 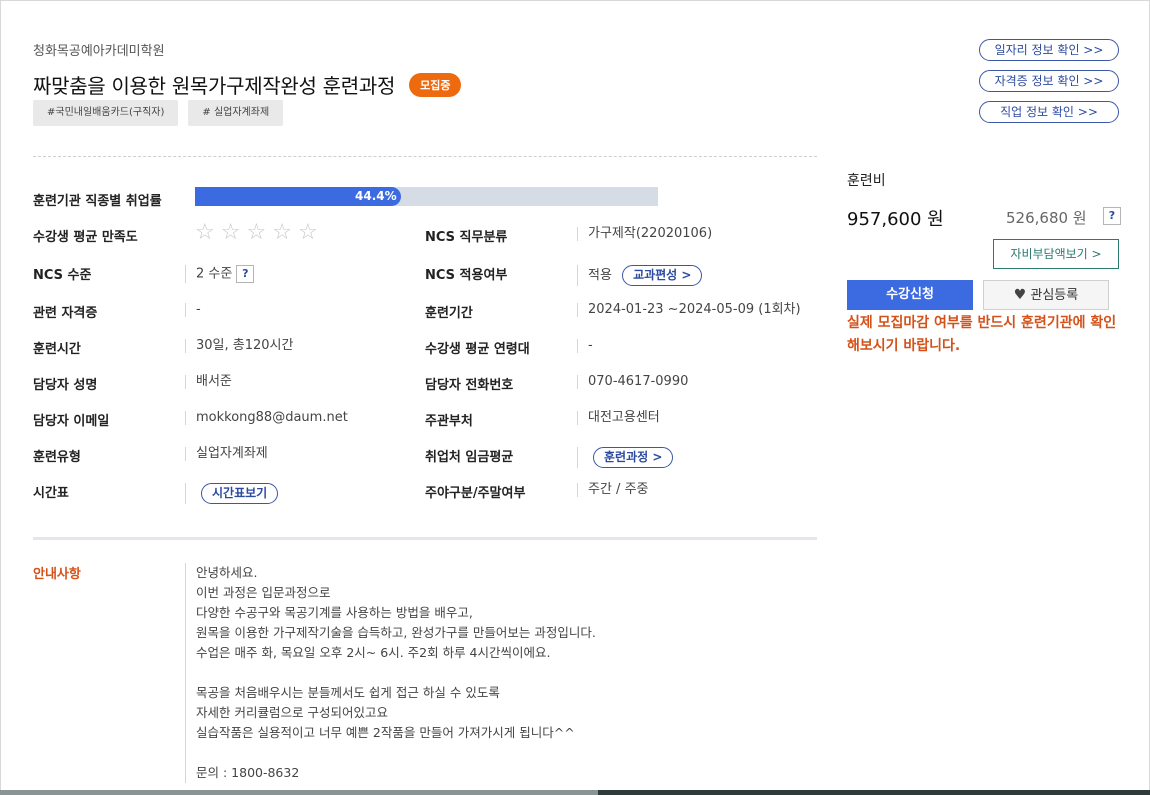 What do you see at coordinates (385, 732) in the screenshot?
I see `notice-line: 실습작품은 실용적이고 너무 예쁜 2작품을 만들어 가져가시게 됩니다^^` at bounding box center [385, 732].